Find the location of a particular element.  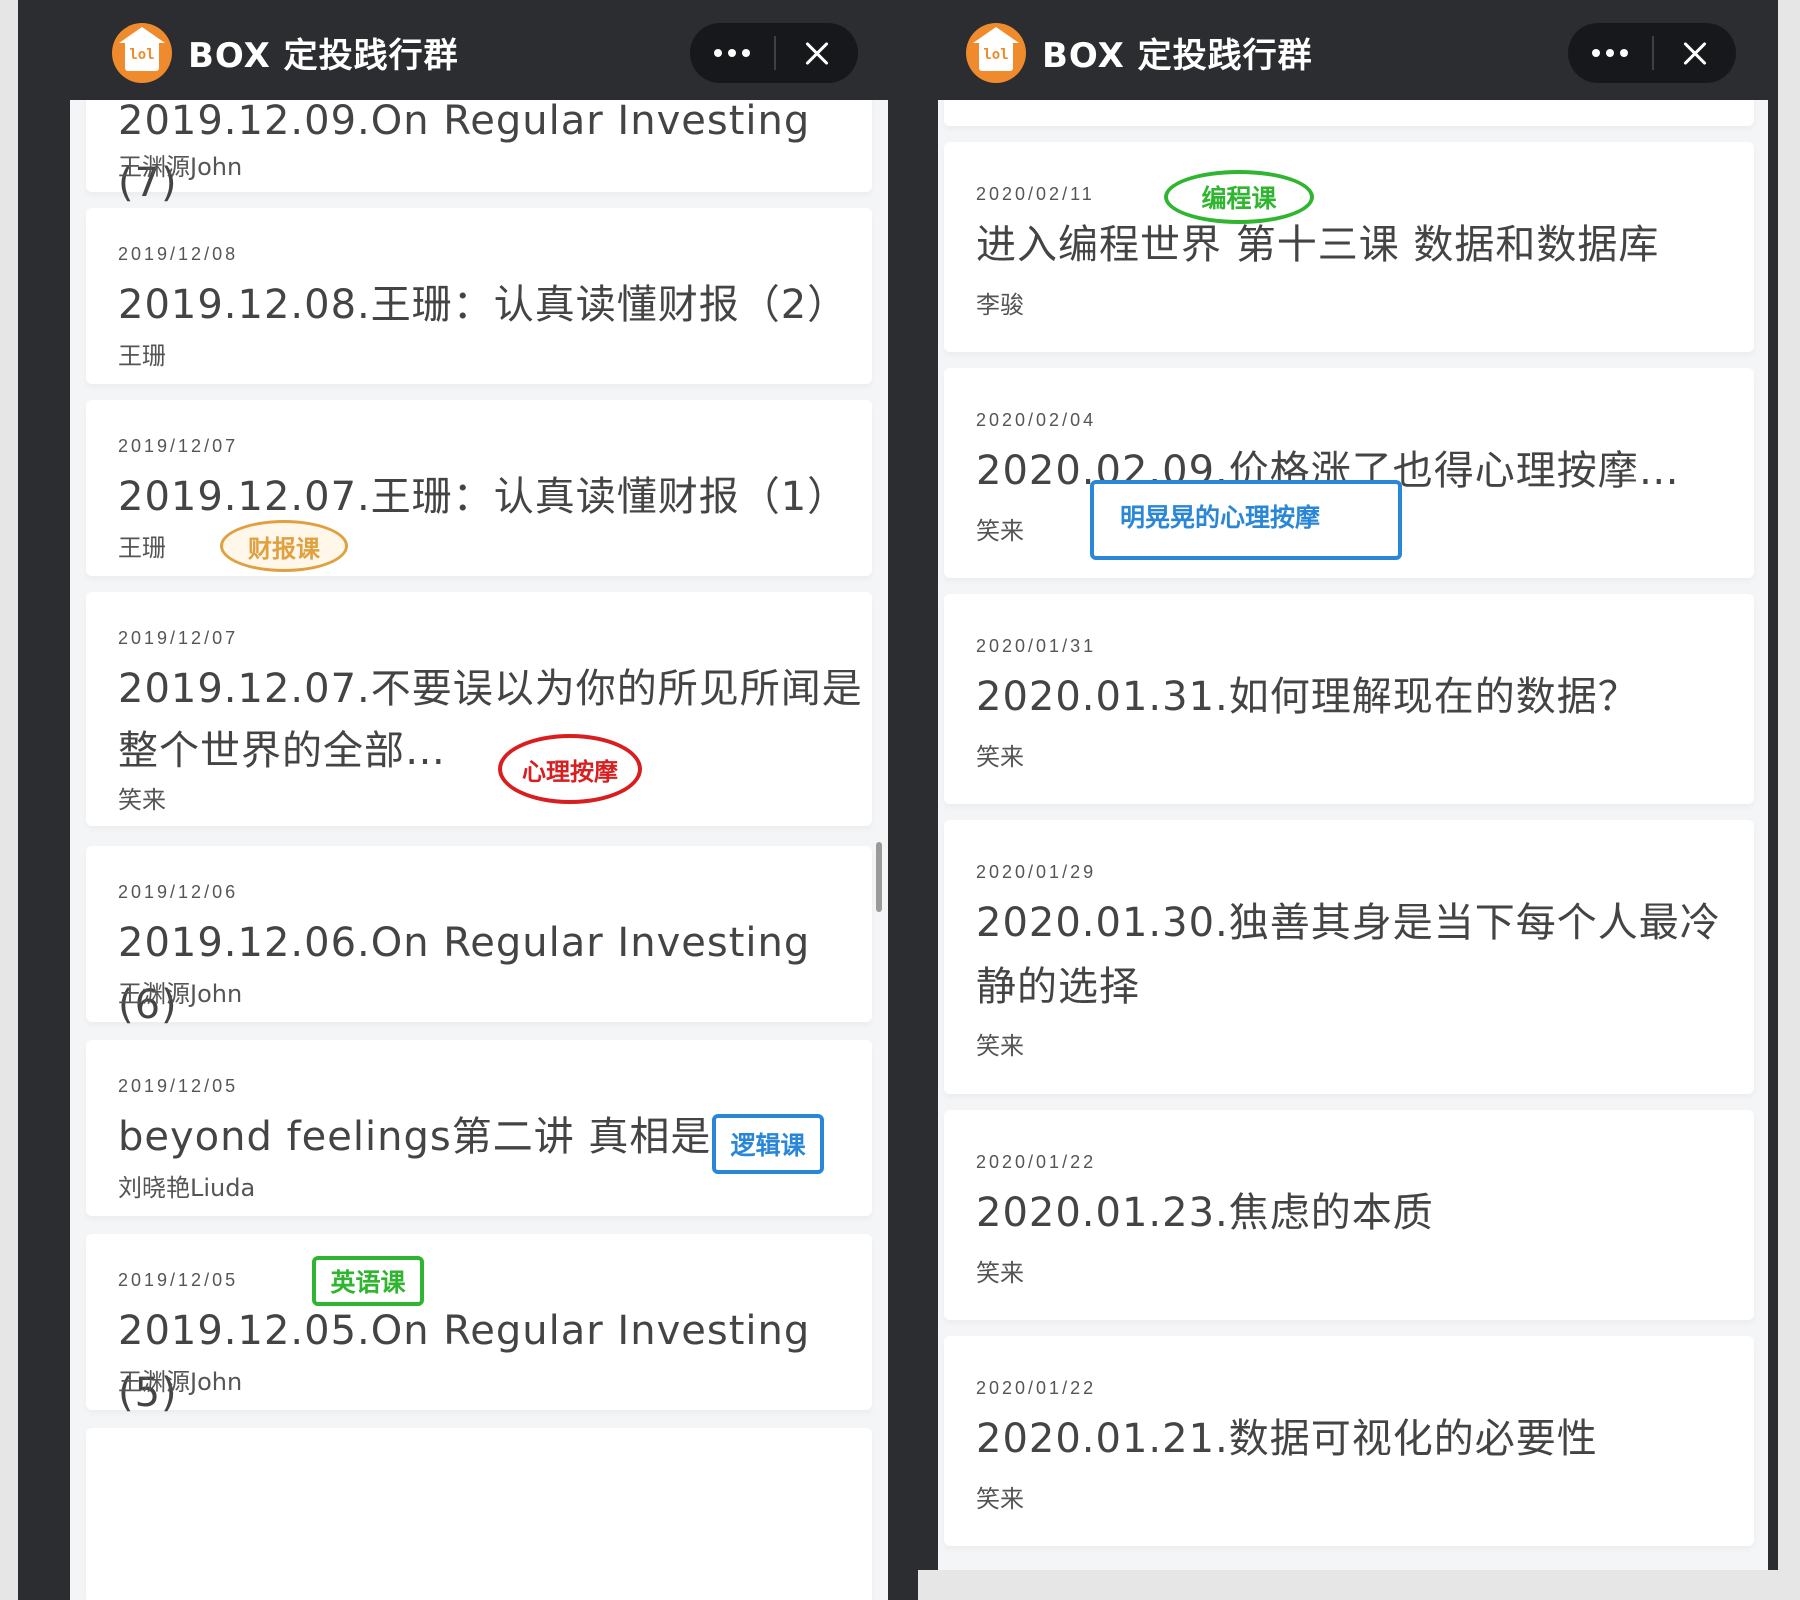

scrollbar-thumb is located at coordinates (879, 877).